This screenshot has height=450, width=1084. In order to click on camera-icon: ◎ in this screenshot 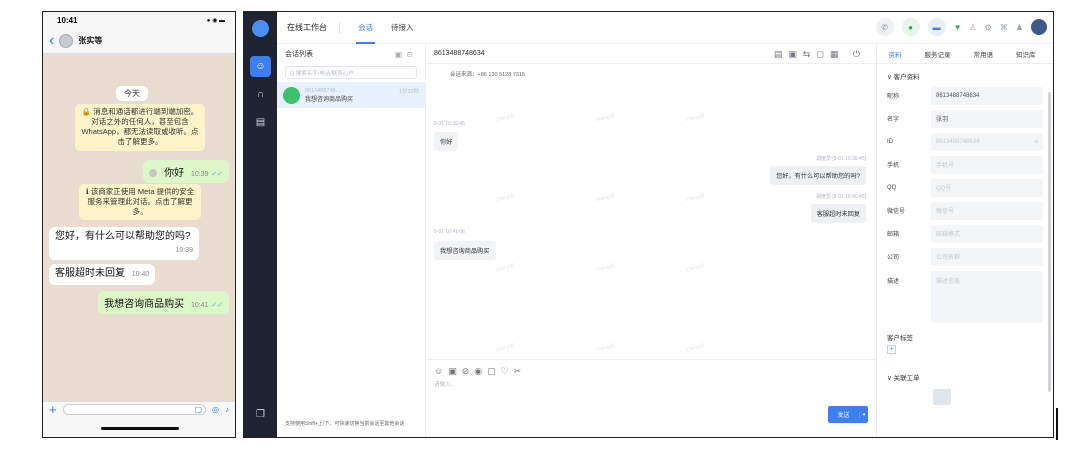, I will do `click(215, 409)`.